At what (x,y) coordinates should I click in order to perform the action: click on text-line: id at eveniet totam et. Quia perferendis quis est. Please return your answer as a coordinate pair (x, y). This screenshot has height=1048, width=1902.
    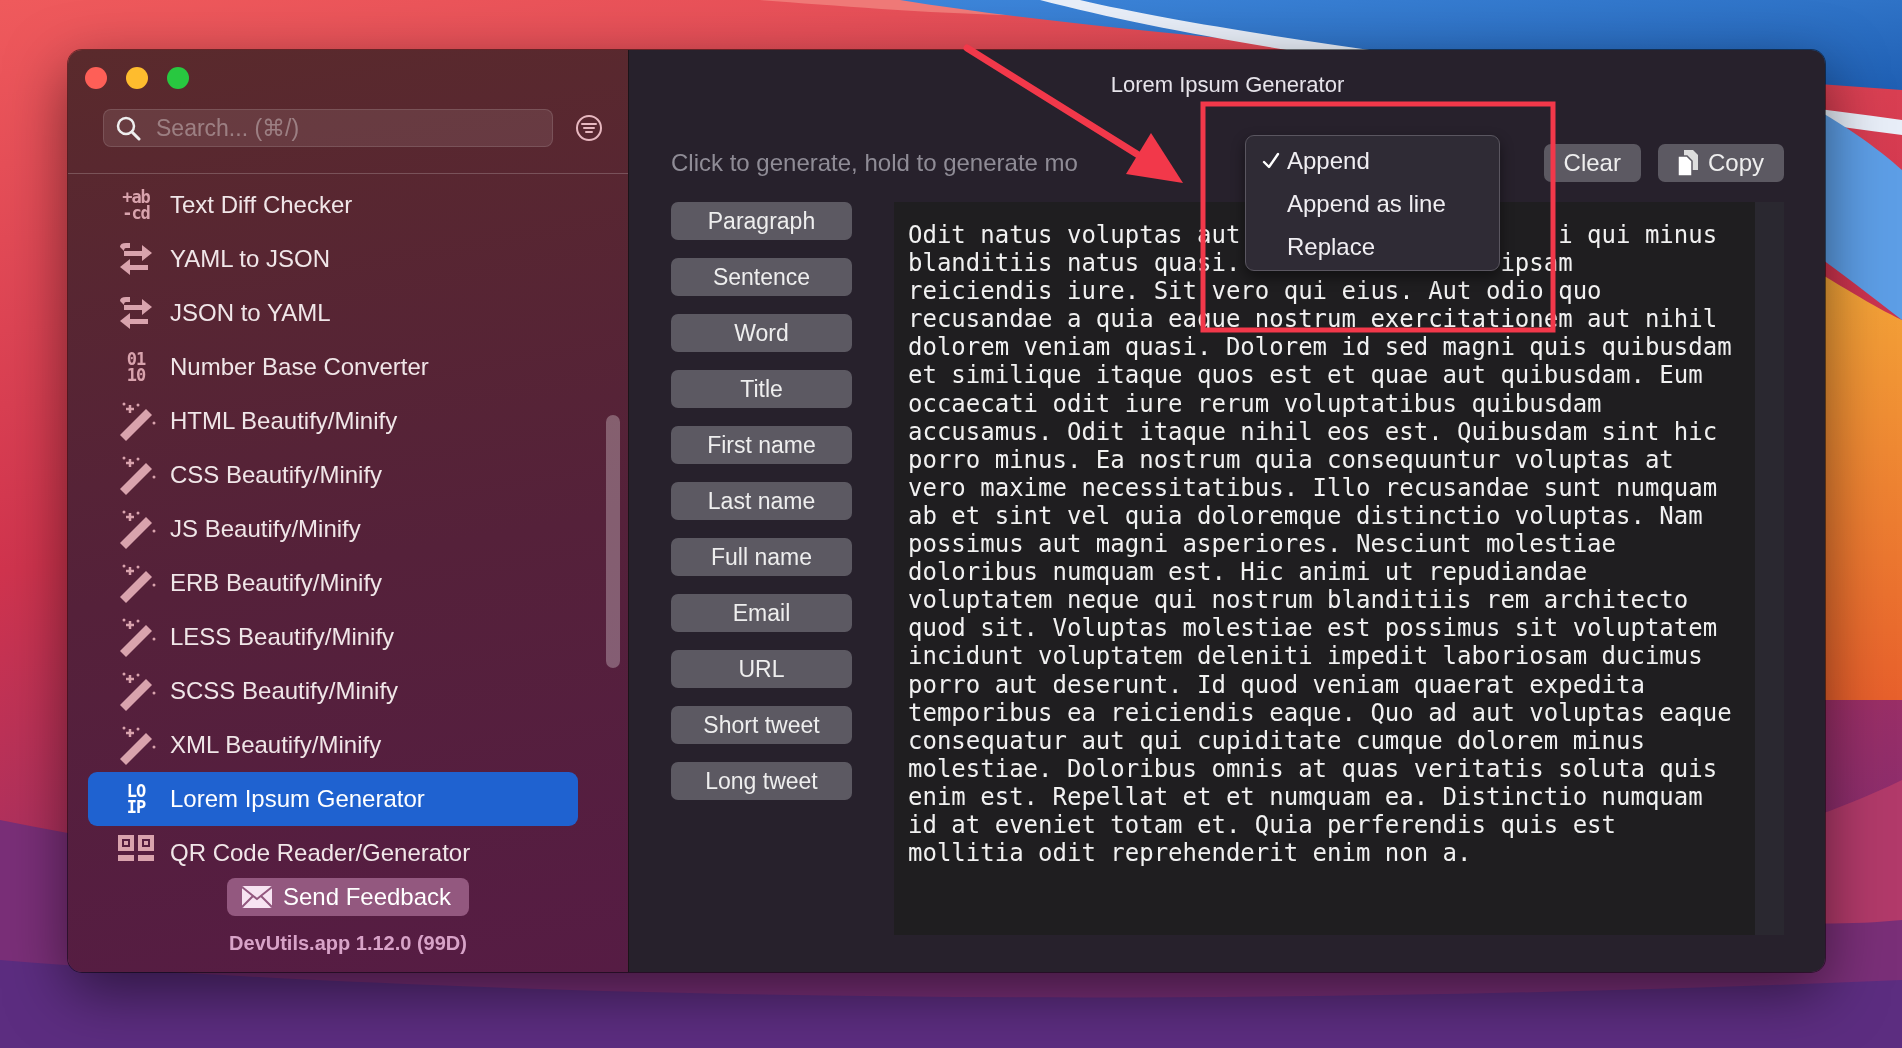
    Looking at the image, I should click on (1262, 825).